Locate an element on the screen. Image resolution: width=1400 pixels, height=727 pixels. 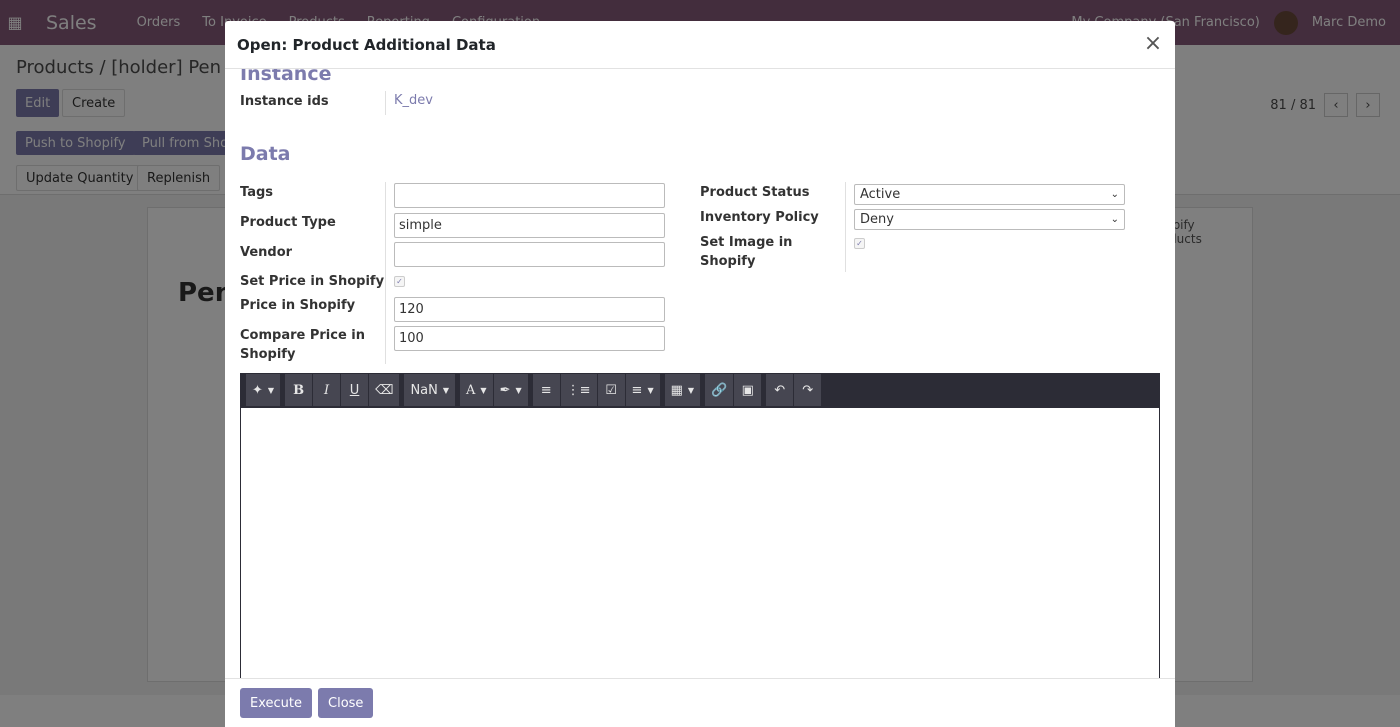
left-column-separator is located at coordinates (385, 273).